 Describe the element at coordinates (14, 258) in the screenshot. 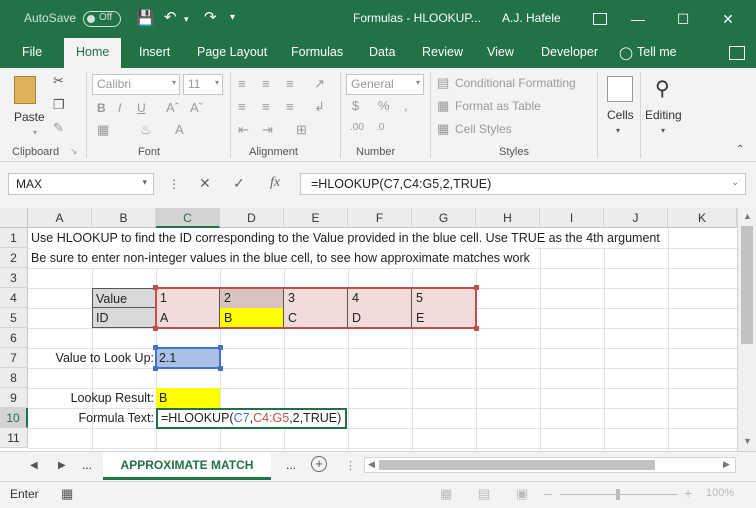

I see `row-header-2: 2` at that location.